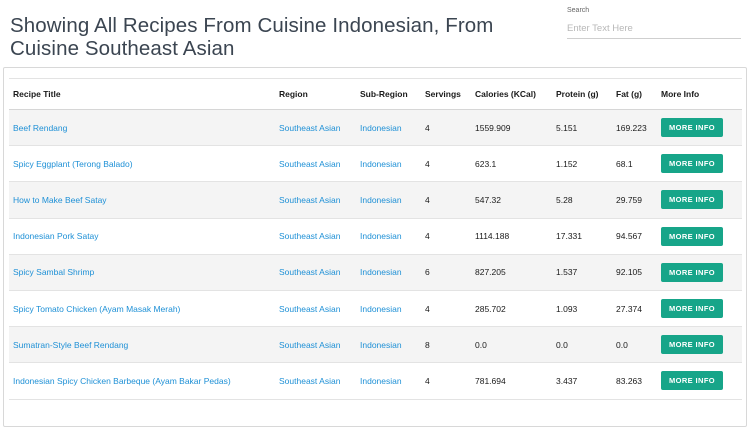  What do you see at coordinates (634, 164) in the screenshot?
I see `fat-cell: 68.1` at bounding box center [634, 164].